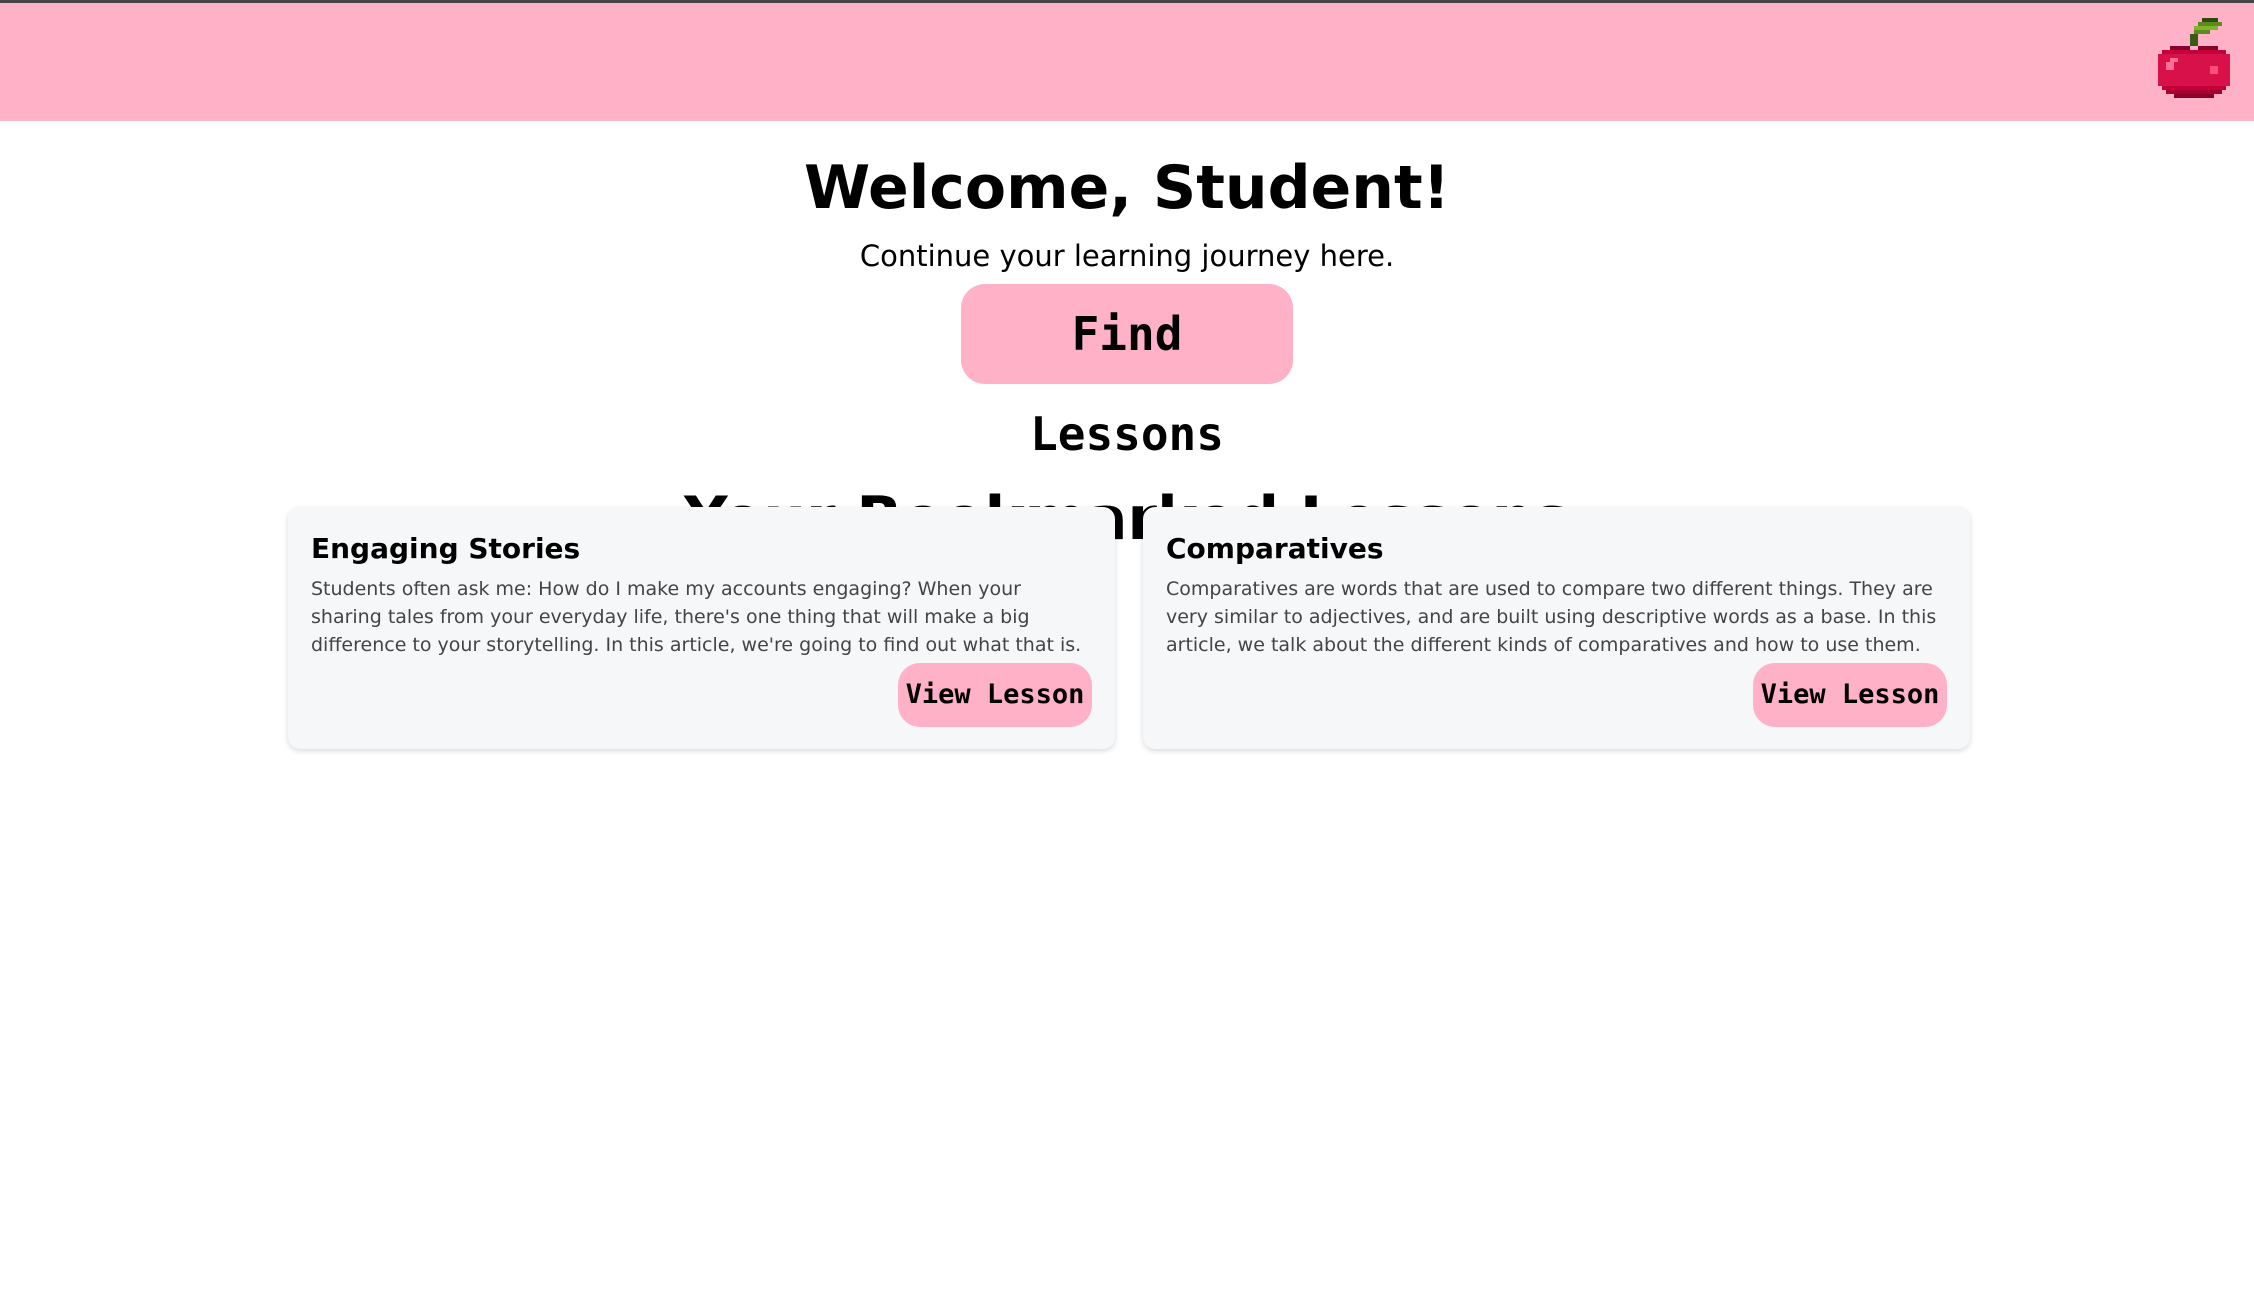 This screenshot has width=2254, height=1298. Describe the element at coordinates (1127, 60) in the screenshot. I see `top-navbar` at that location.